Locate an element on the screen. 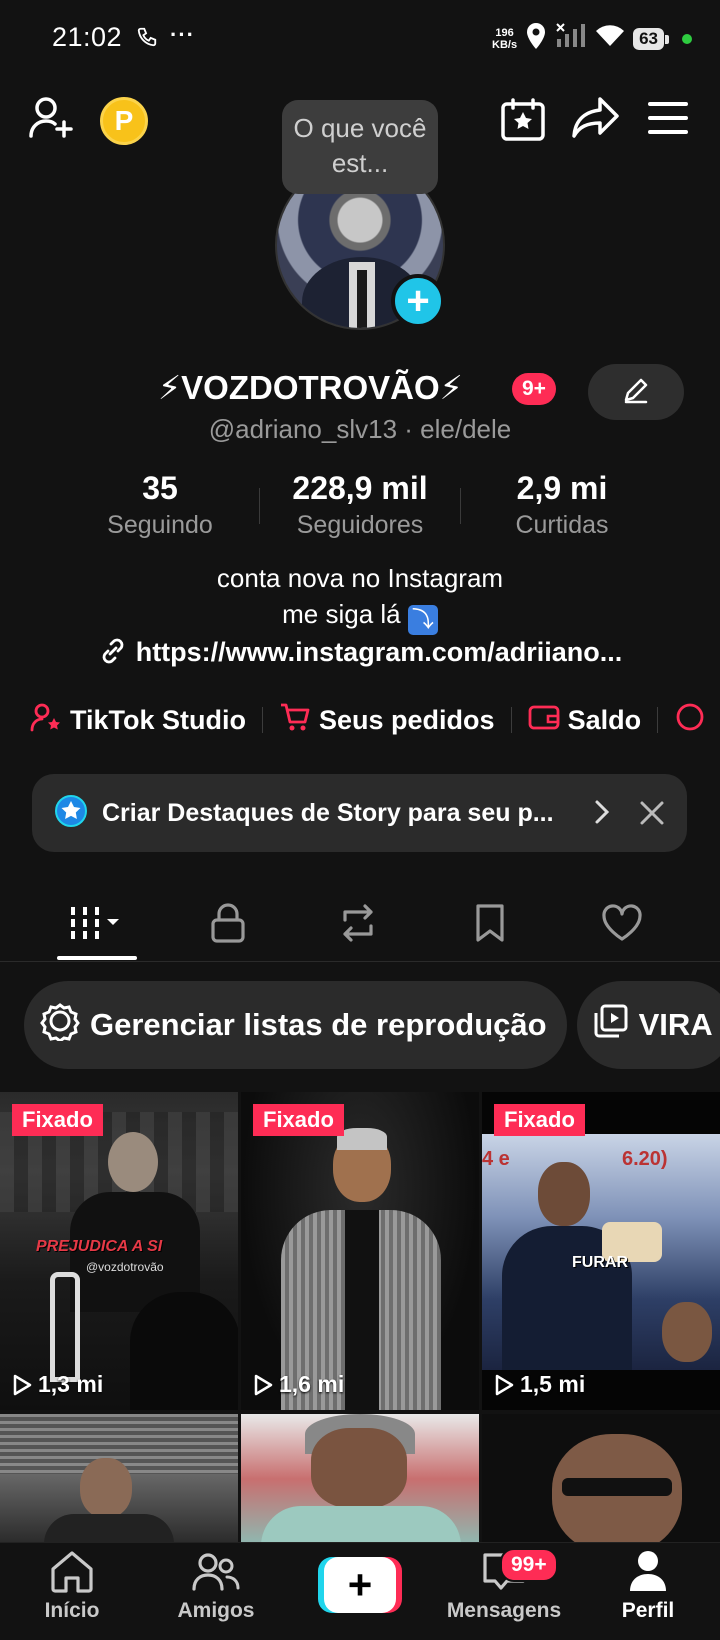  profile-bio: conta nova no Instagram me siga lá ⤵ is located at coordinates (360, 597).